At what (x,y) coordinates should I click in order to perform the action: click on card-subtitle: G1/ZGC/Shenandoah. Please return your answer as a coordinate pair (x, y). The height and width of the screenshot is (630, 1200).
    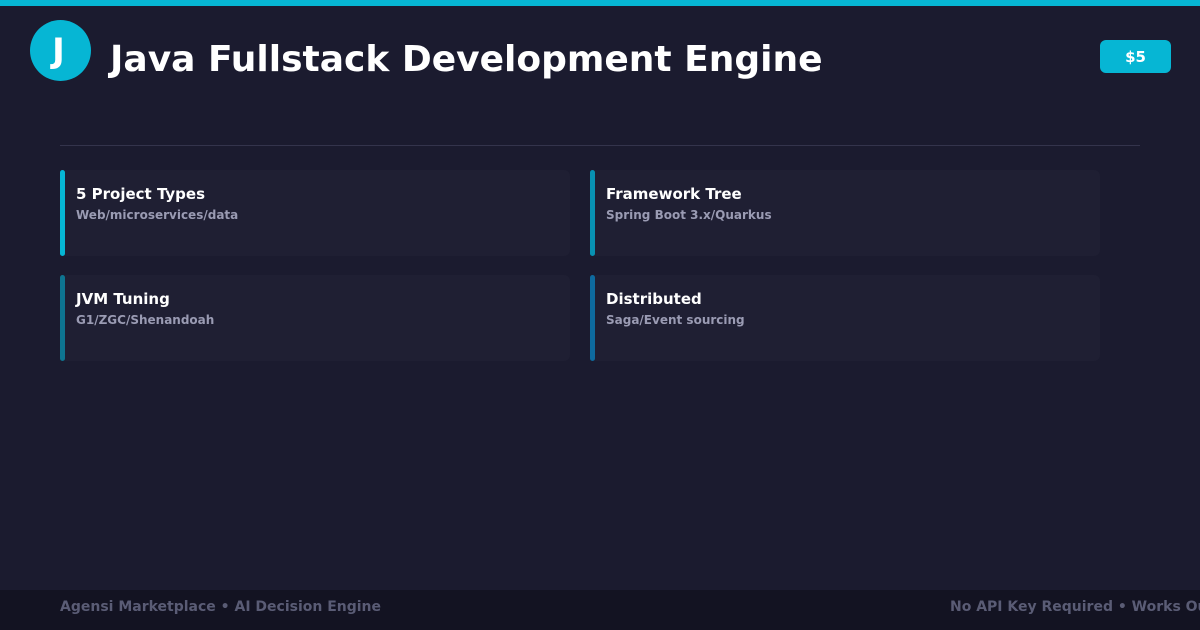
    Looking at the image, I should click on (145, 320).